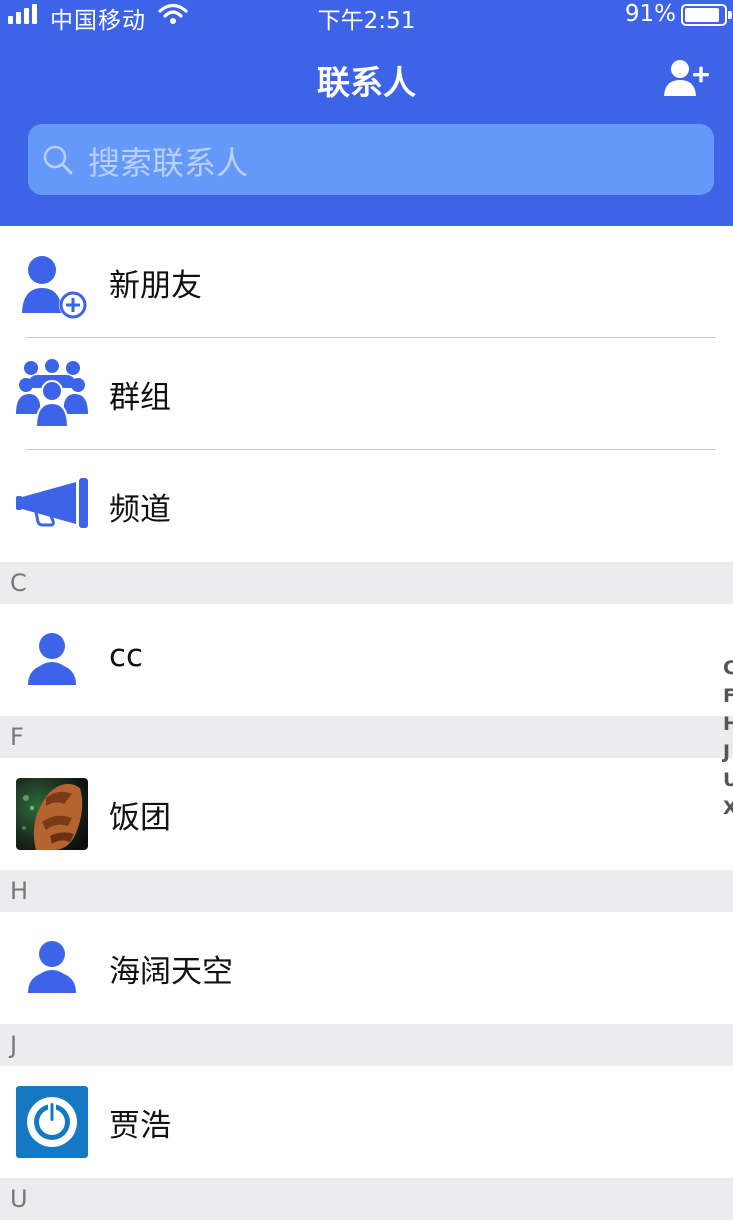 The height and width of the screenshot is (1228, 733). Describe the element at coordinates (140, 1126) in the screenshot. I see `contact-name: 贾浩` at that location.